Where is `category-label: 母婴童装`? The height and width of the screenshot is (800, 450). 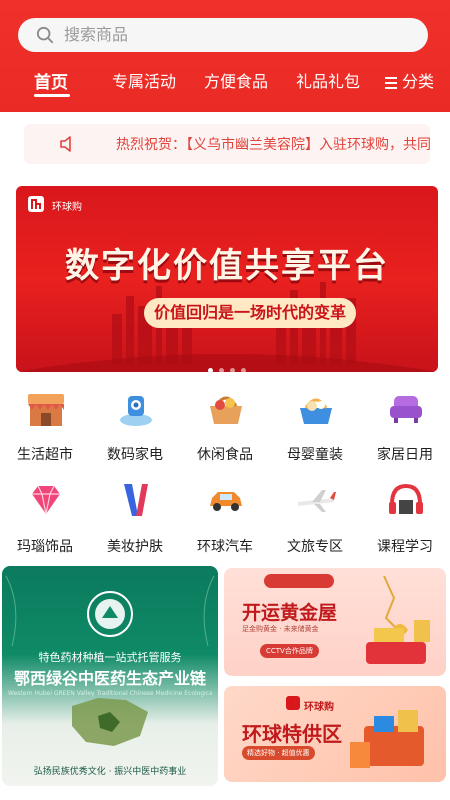 category-label: 母婴童装 is located at coordinates (315, 455).